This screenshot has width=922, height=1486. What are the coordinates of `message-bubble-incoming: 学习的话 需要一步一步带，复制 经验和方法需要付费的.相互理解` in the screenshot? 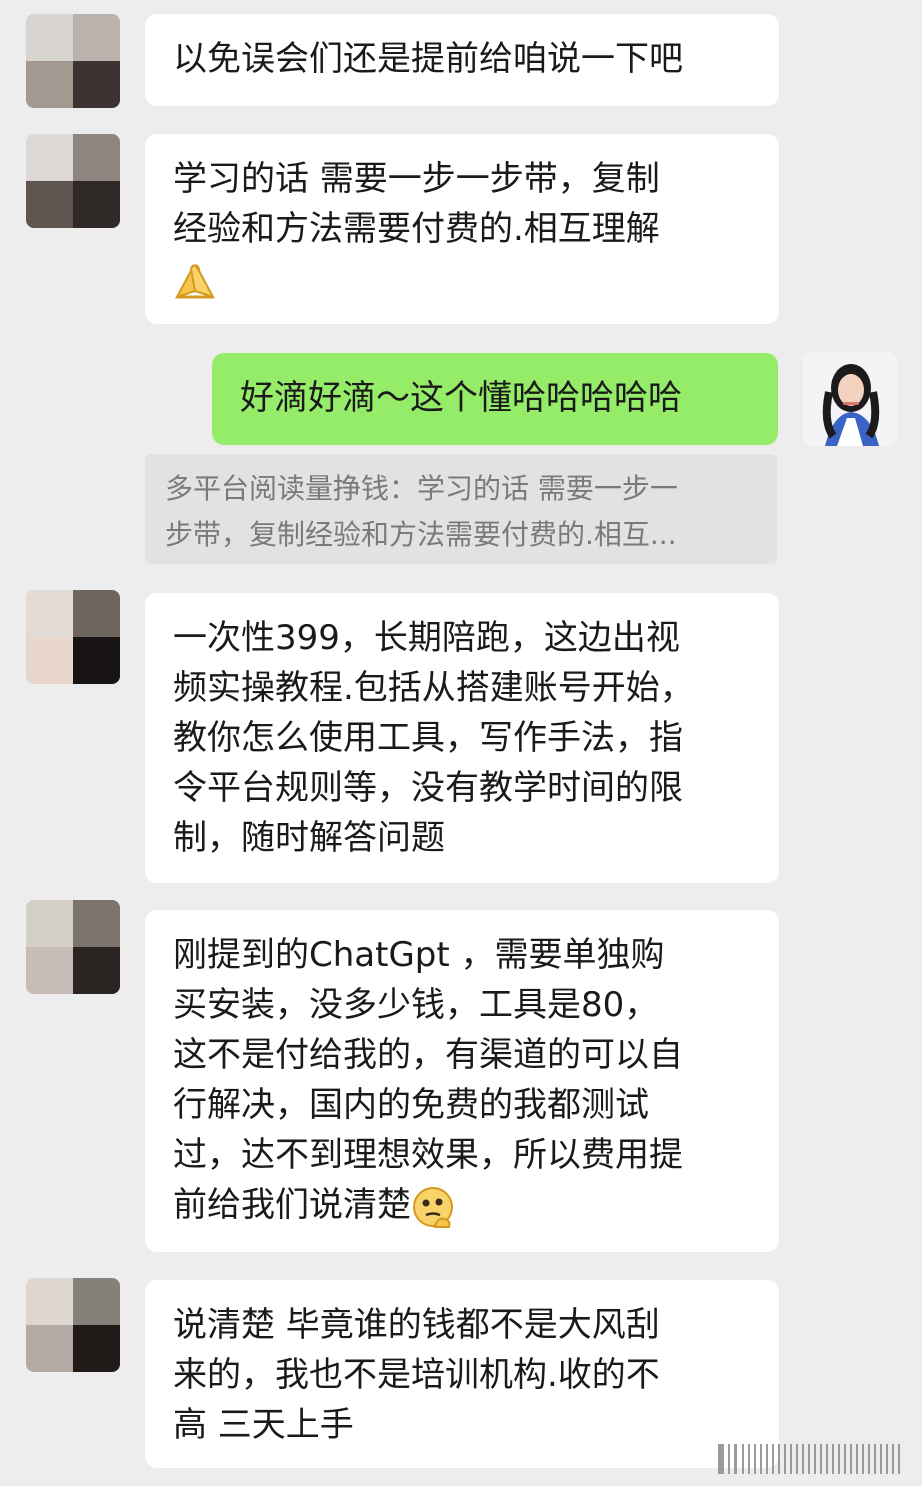 It's located at (462, 229).